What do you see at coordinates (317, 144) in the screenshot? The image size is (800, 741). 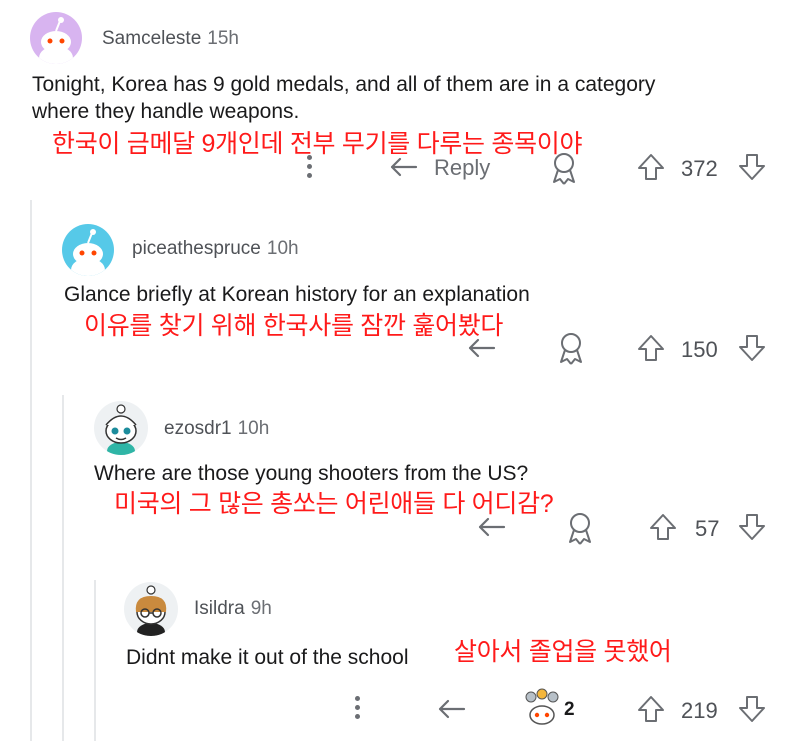 I see `translation-caption: 한국이 금메달 9개인데 전부 무기를 다루는 종목이야` at bounding box center [317, 144].